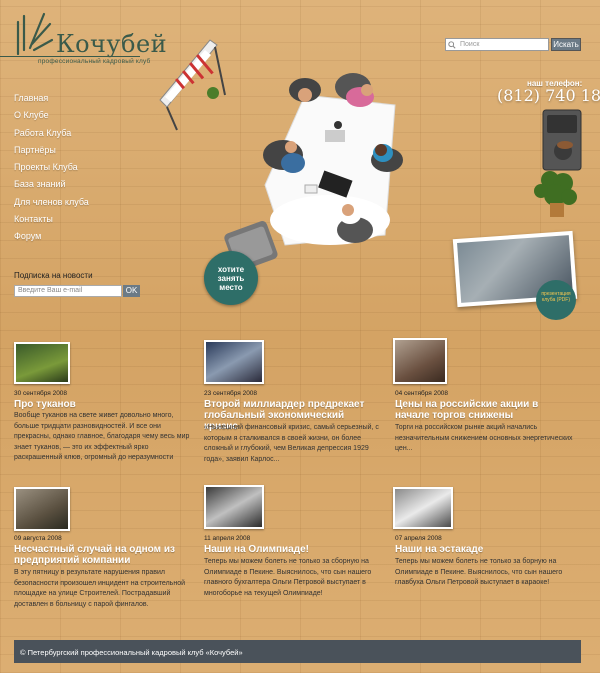 The image size is (600, 673). Describe the element at coordinates (234, 362) in the screenshot. I see `news-thumb-billionaire` at that location.